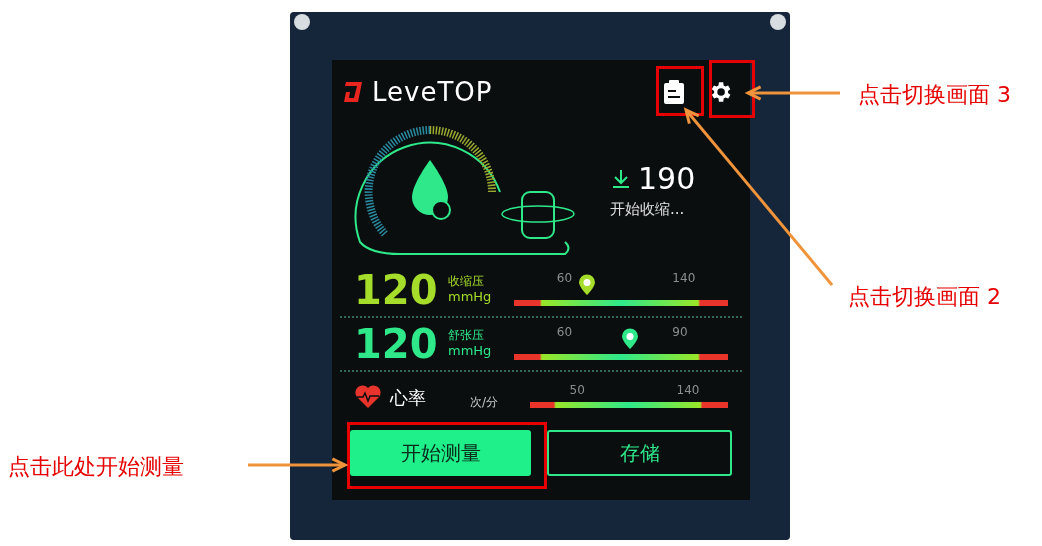  Describe the element at coordinates (924, 297) in the screenshot. I see `annotation-text: 点击切换画面 2` at that location.